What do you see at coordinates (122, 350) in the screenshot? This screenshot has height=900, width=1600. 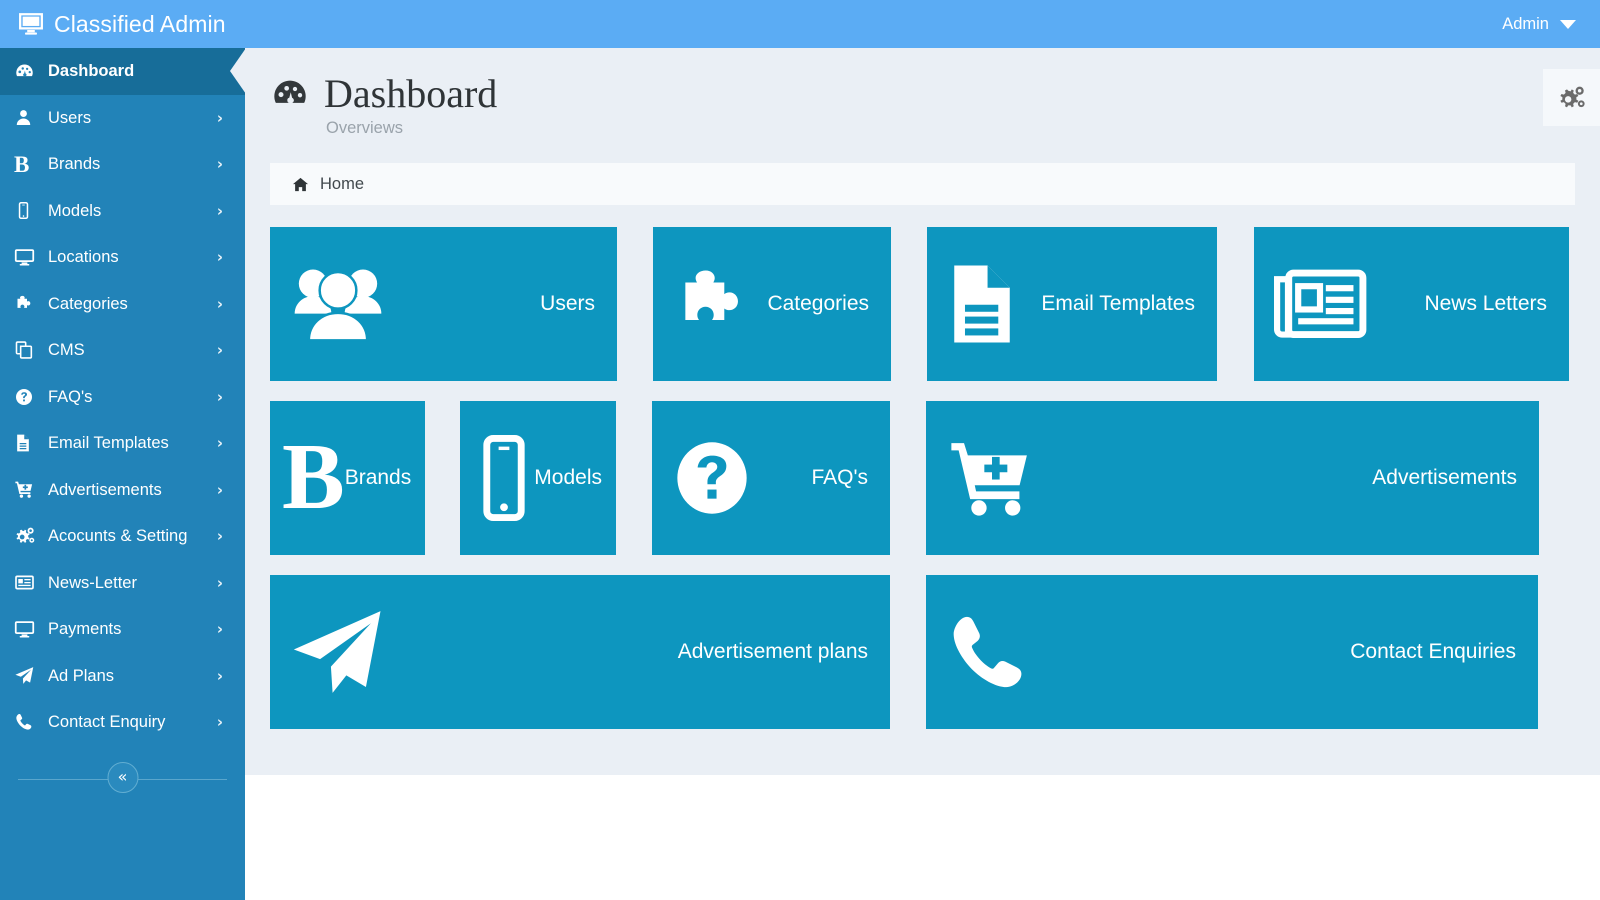 I see `sidebar-item-cms: CMS ›` at bounding box center [122, 350].